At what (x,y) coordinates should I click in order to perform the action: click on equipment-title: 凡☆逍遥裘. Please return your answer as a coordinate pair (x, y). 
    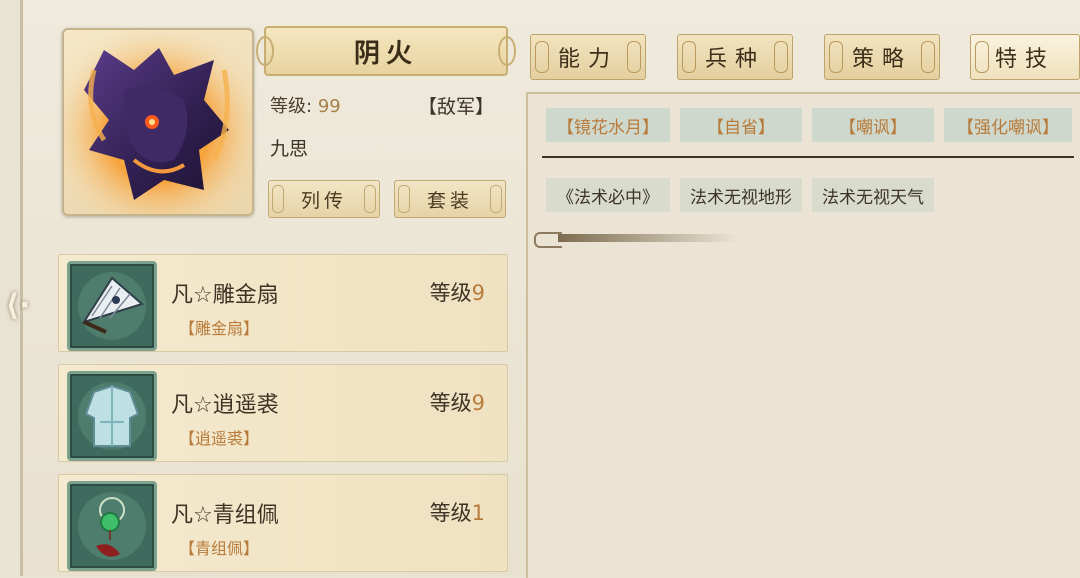
    Looking at the image, I should click on (225, 405).